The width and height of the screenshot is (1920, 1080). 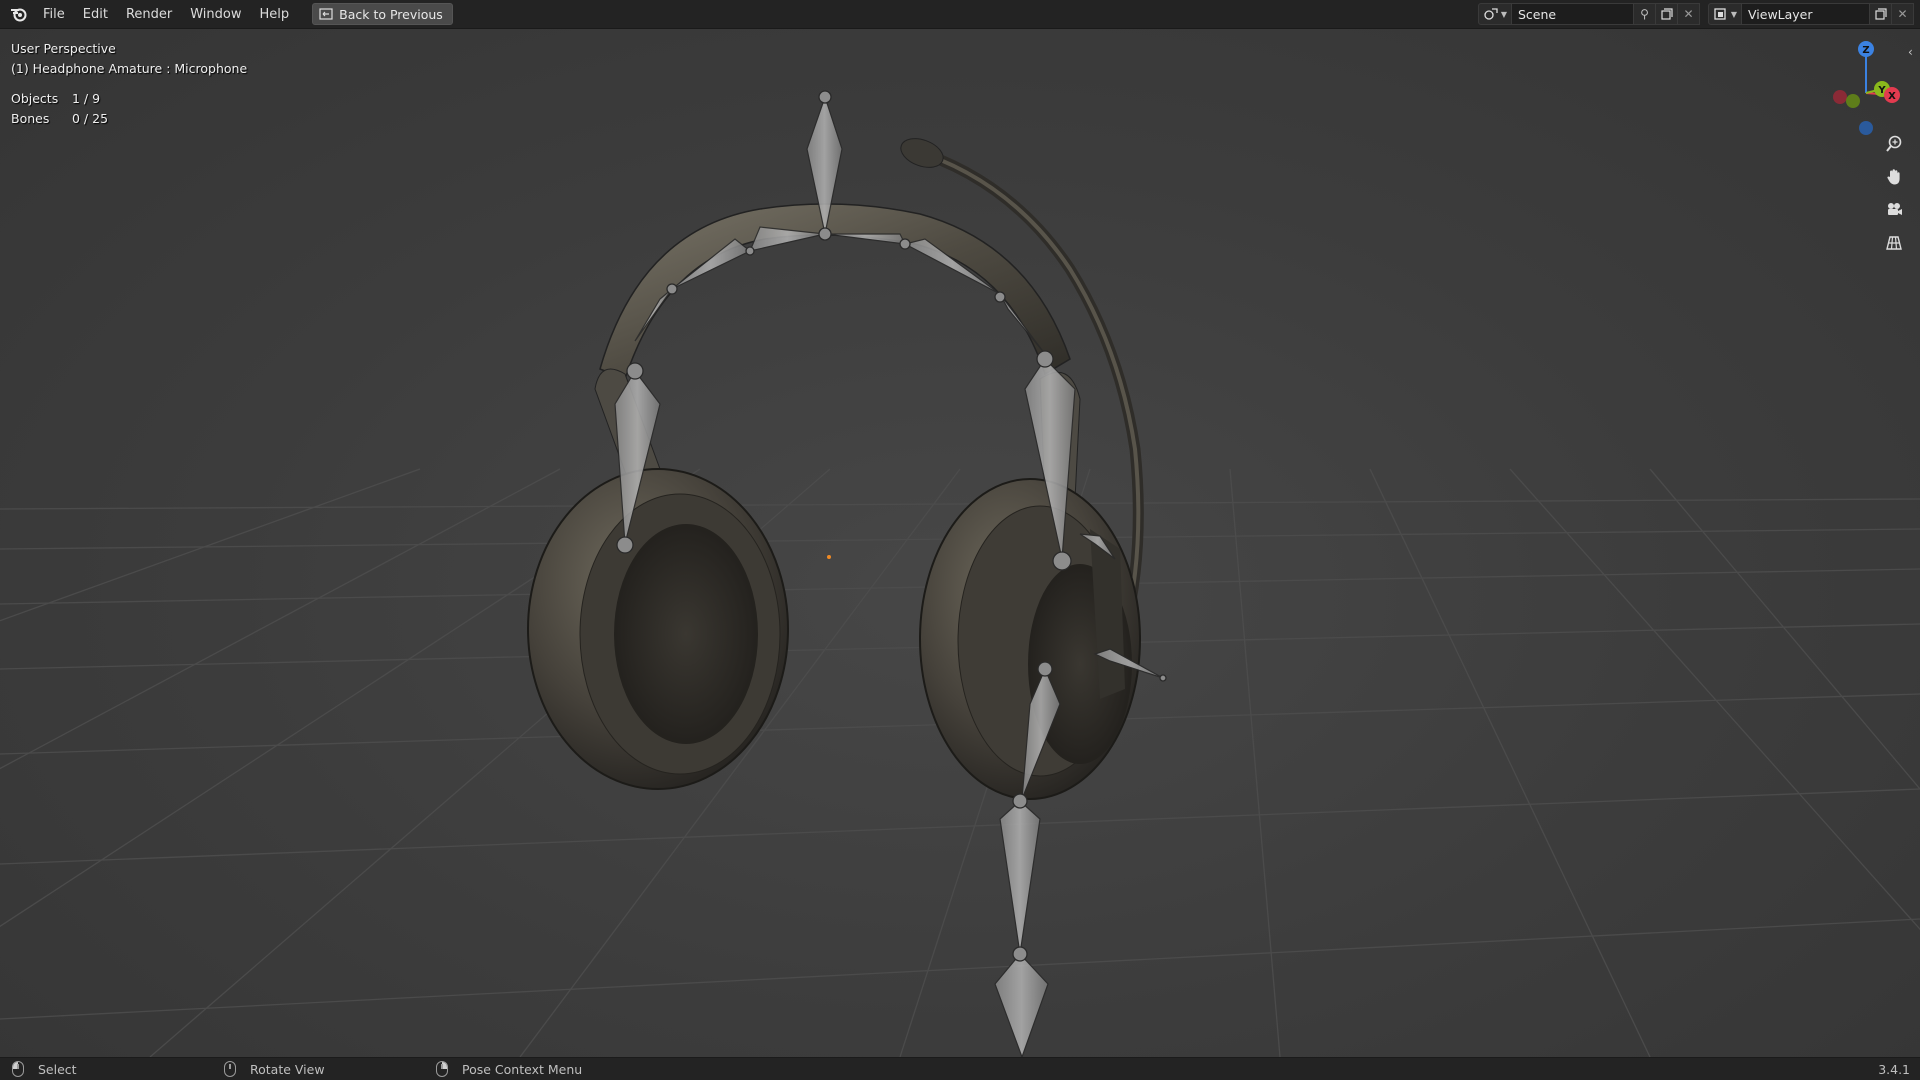 I want to click on gizmo-z-label: Z, so click(x=1865, y=50).